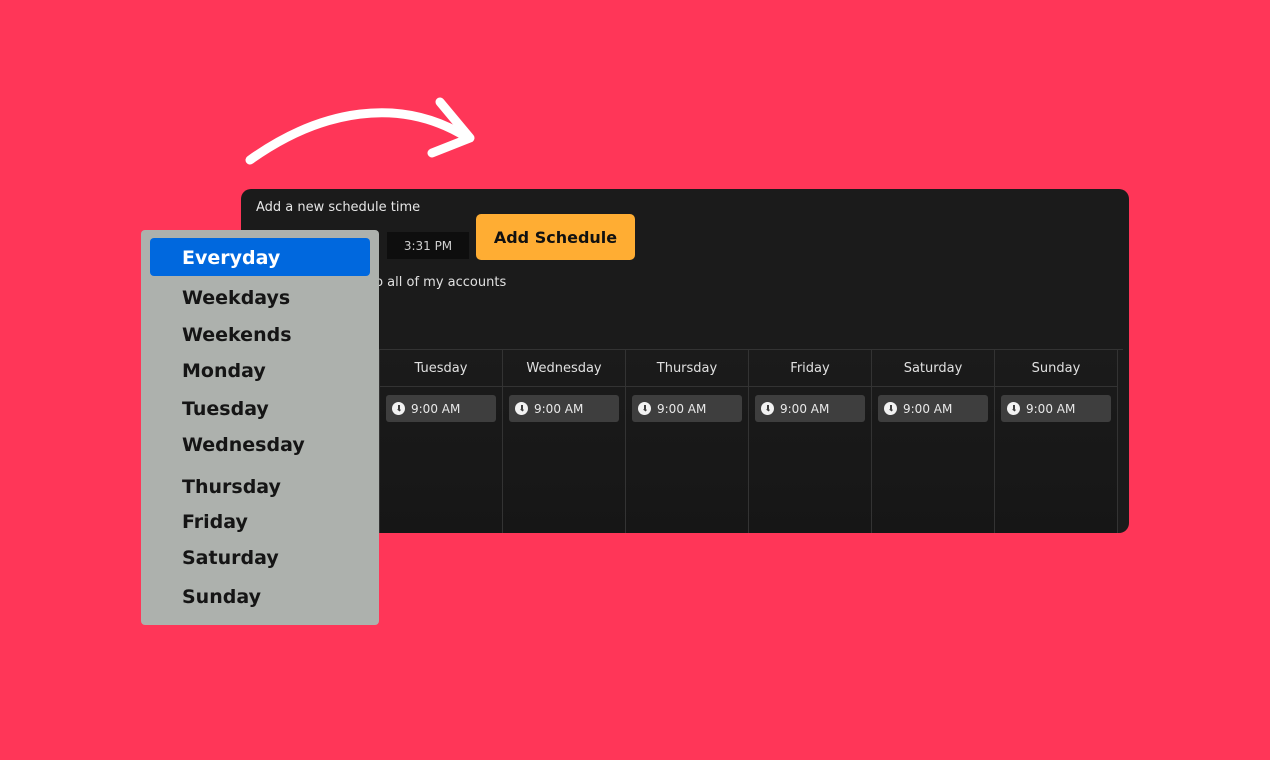 The width and height of the screenshot is (1270, 760). I want to click on day-column: Saturday 9:00 AM, so click(933, 441).